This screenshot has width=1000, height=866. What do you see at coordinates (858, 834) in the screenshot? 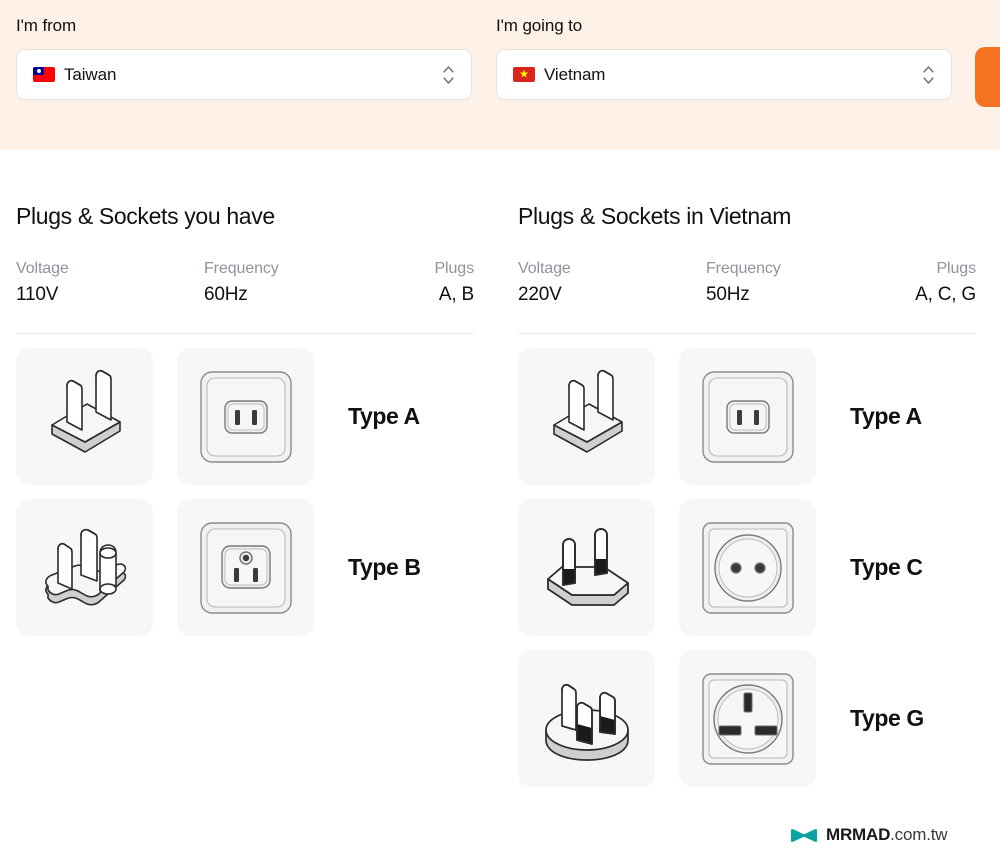
I see `watermark-brand: MRMAD` at bounding box center [858, 834].